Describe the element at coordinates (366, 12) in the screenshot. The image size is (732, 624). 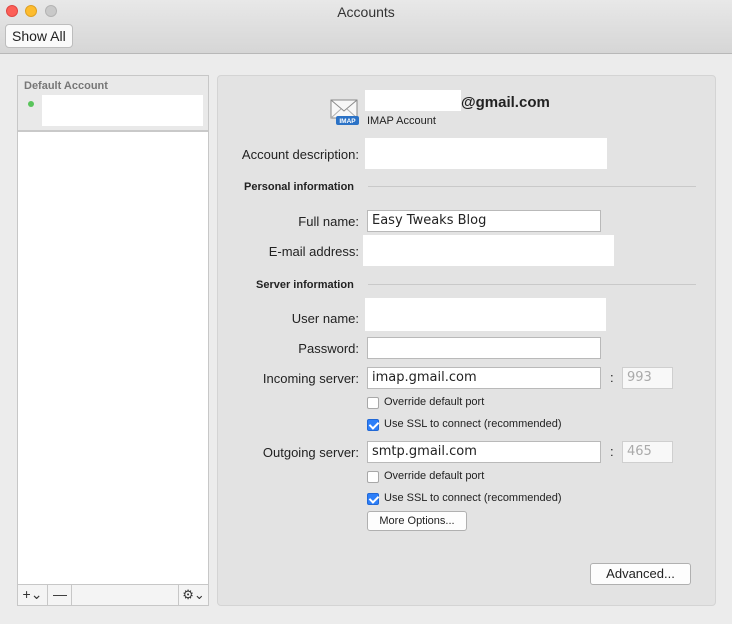
I see `window-title: Accounts` at that location.